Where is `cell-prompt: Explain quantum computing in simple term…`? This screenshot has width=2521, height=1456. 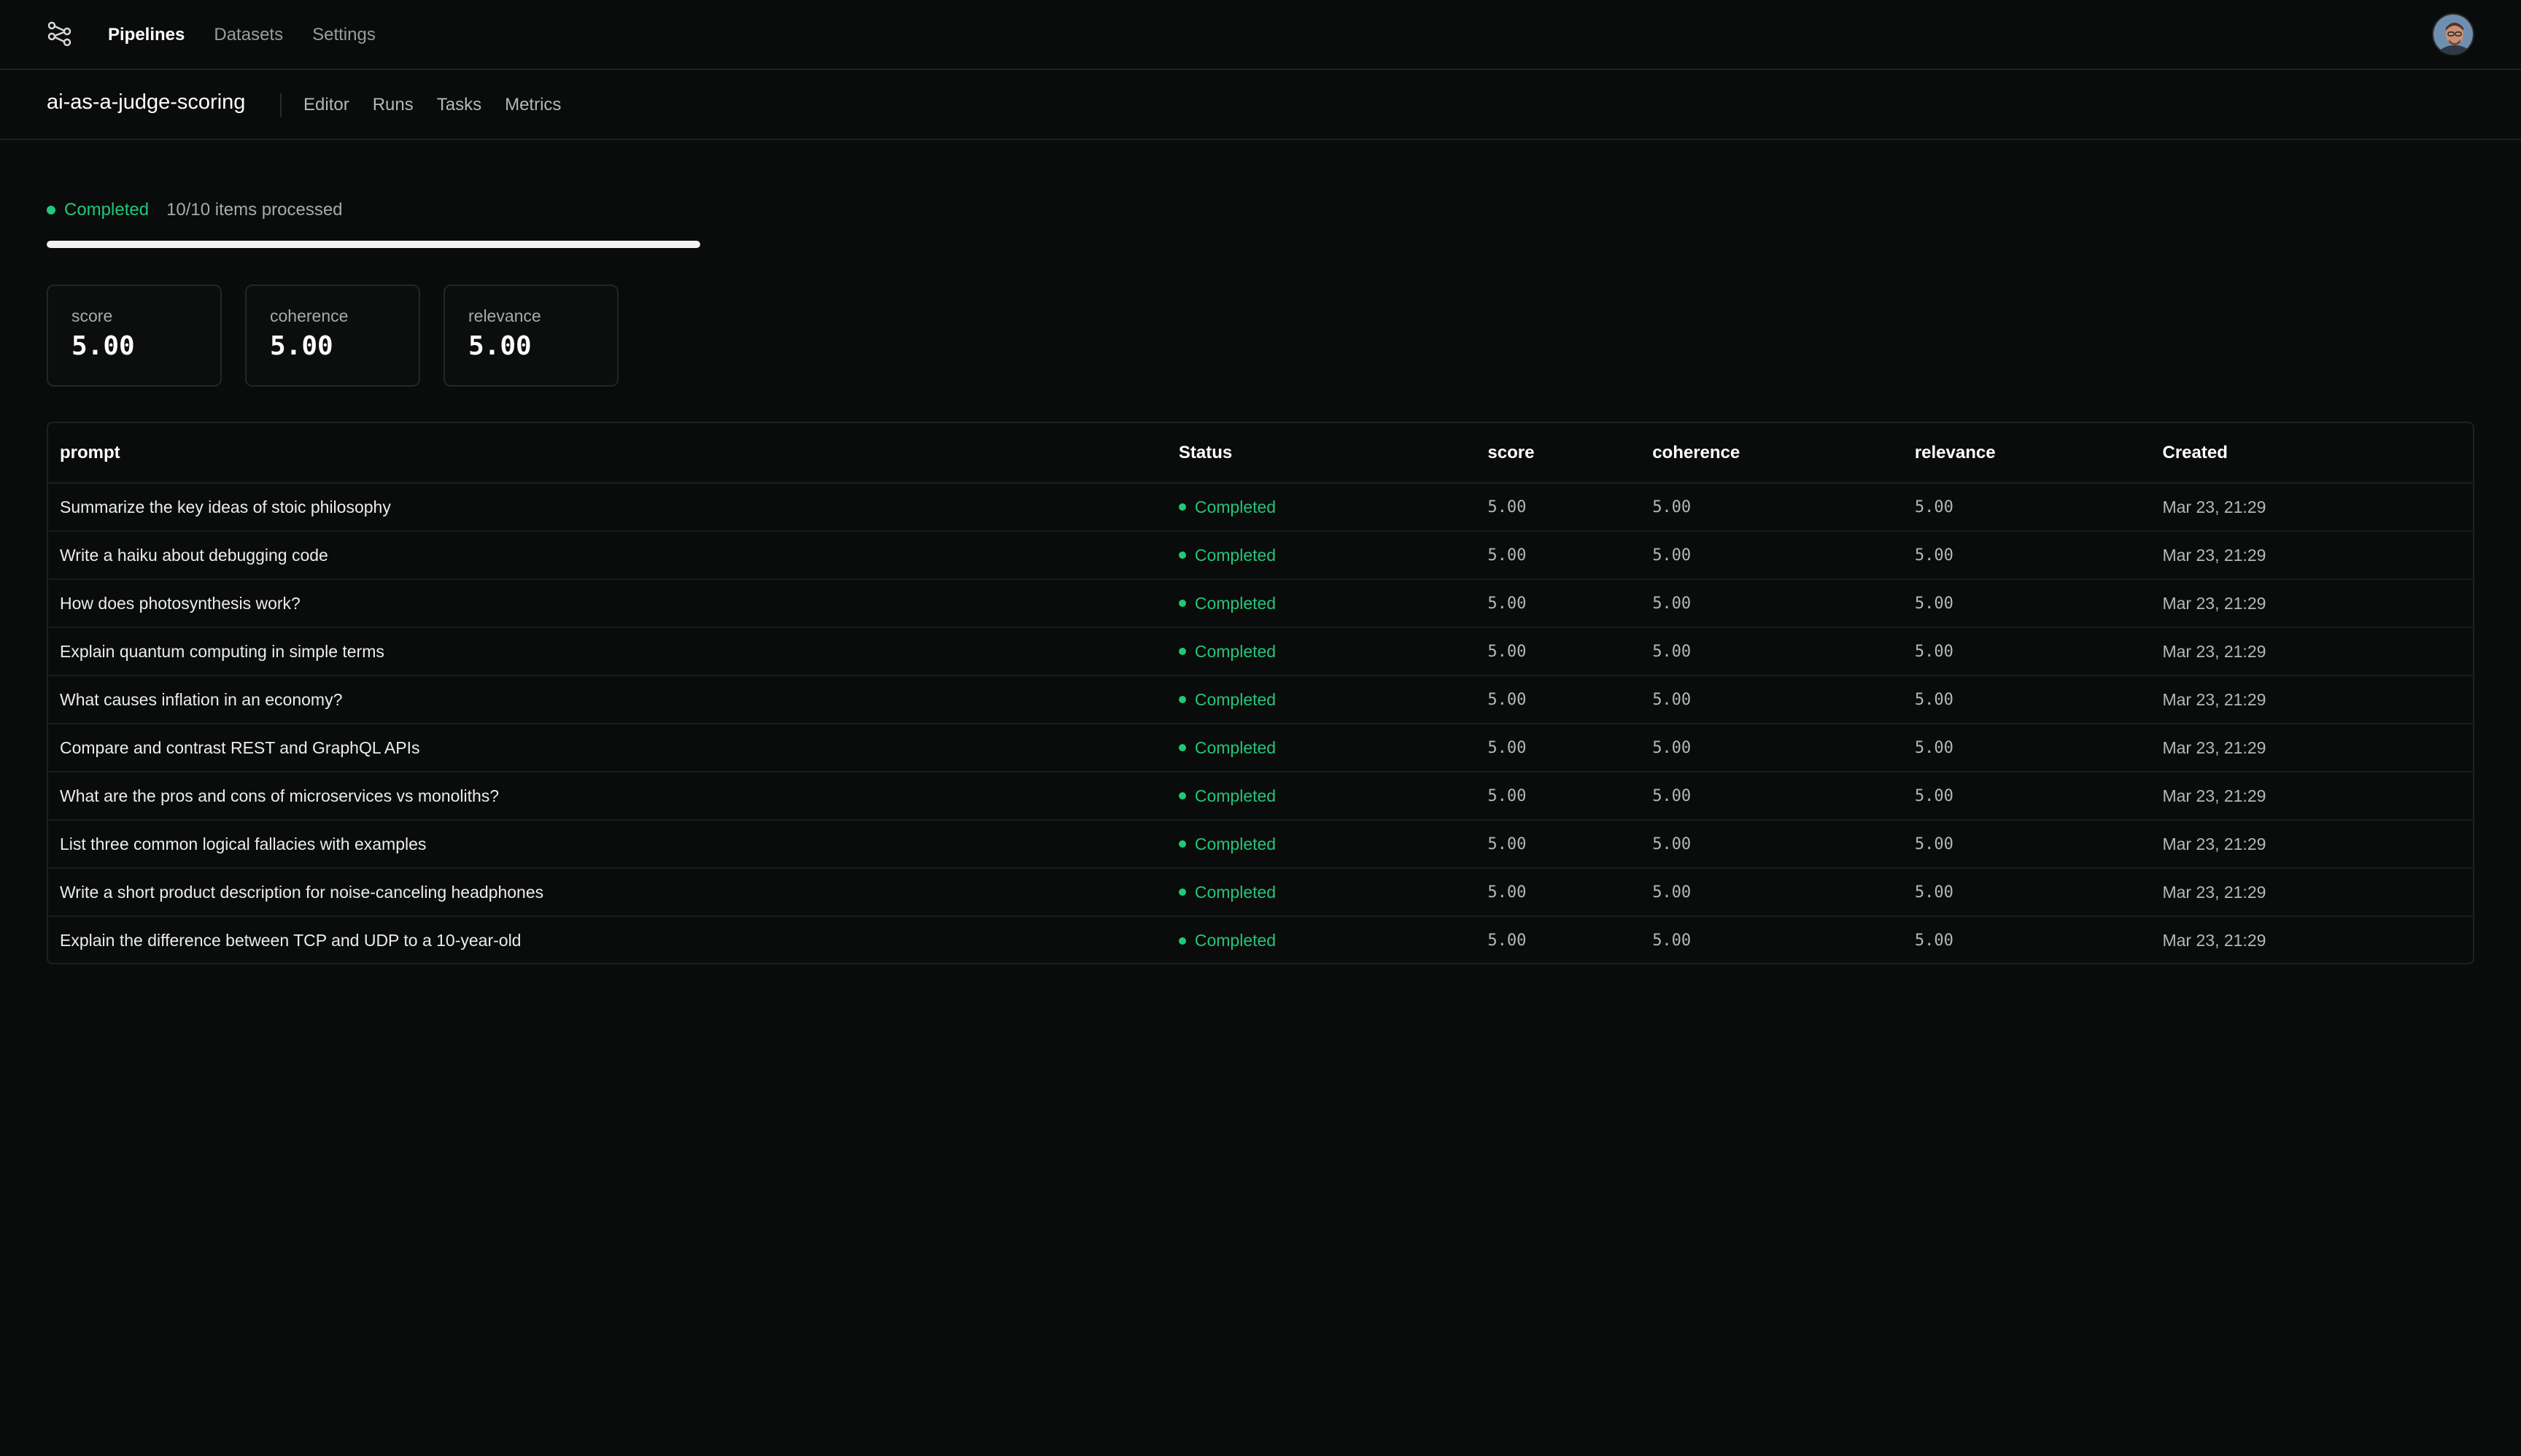 cell-prompt: Explain quantum computing in simple term… is located at coordinates (607, 651).